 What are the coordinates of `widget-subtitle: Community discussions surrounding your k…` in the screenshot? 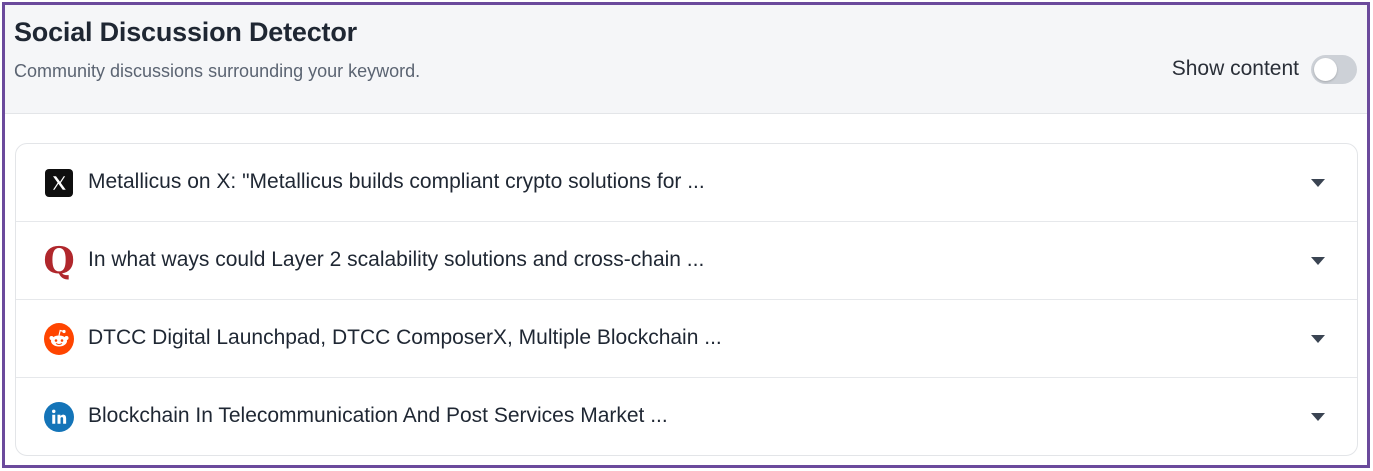 It's located at (217, 71).